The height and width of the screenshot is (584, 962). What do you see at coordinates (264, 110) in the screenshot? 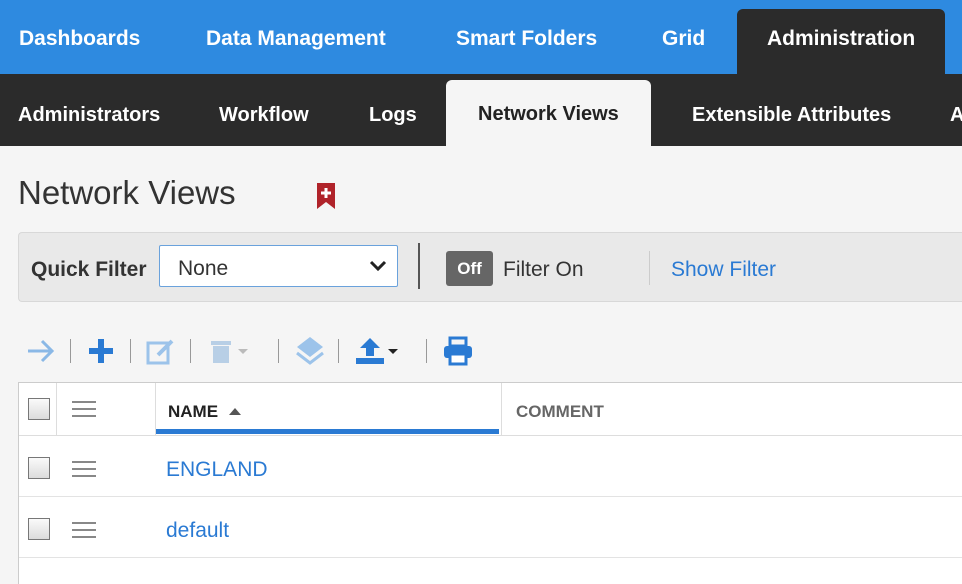
I see `tab-workflow: Workflow` at bounding box center [264, 110].